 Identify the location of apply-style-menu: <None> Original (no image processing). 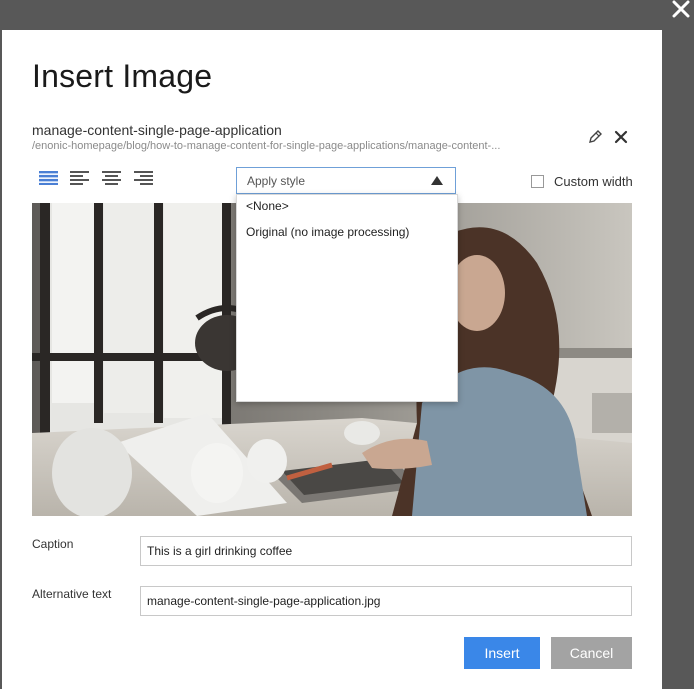
(347, 298).